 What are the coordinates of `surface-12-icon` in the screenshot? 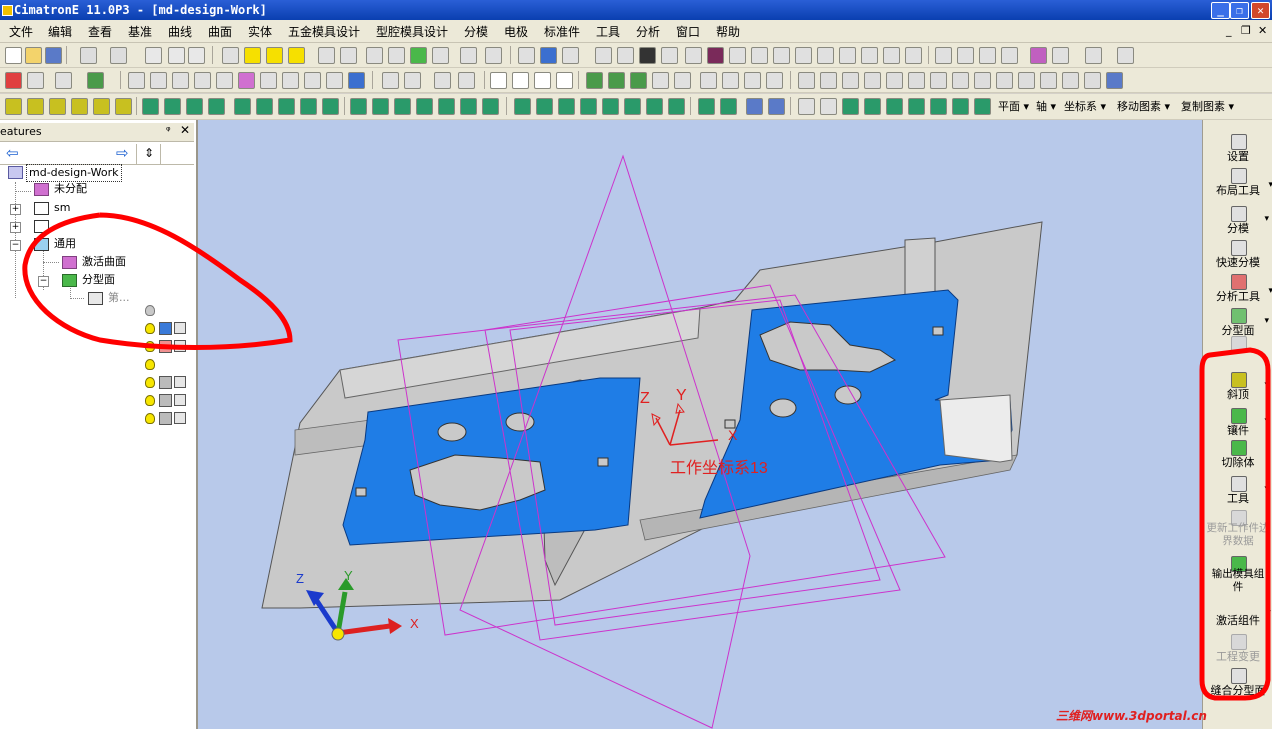 It's located at (776, 106).